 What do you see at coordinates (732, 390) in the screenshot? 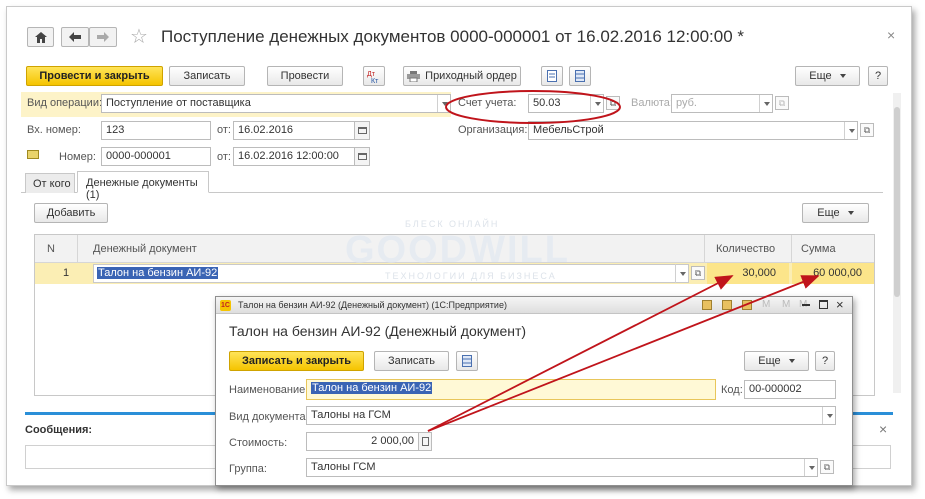
I see `code-label: Код:` at bounding box center [732, 390].